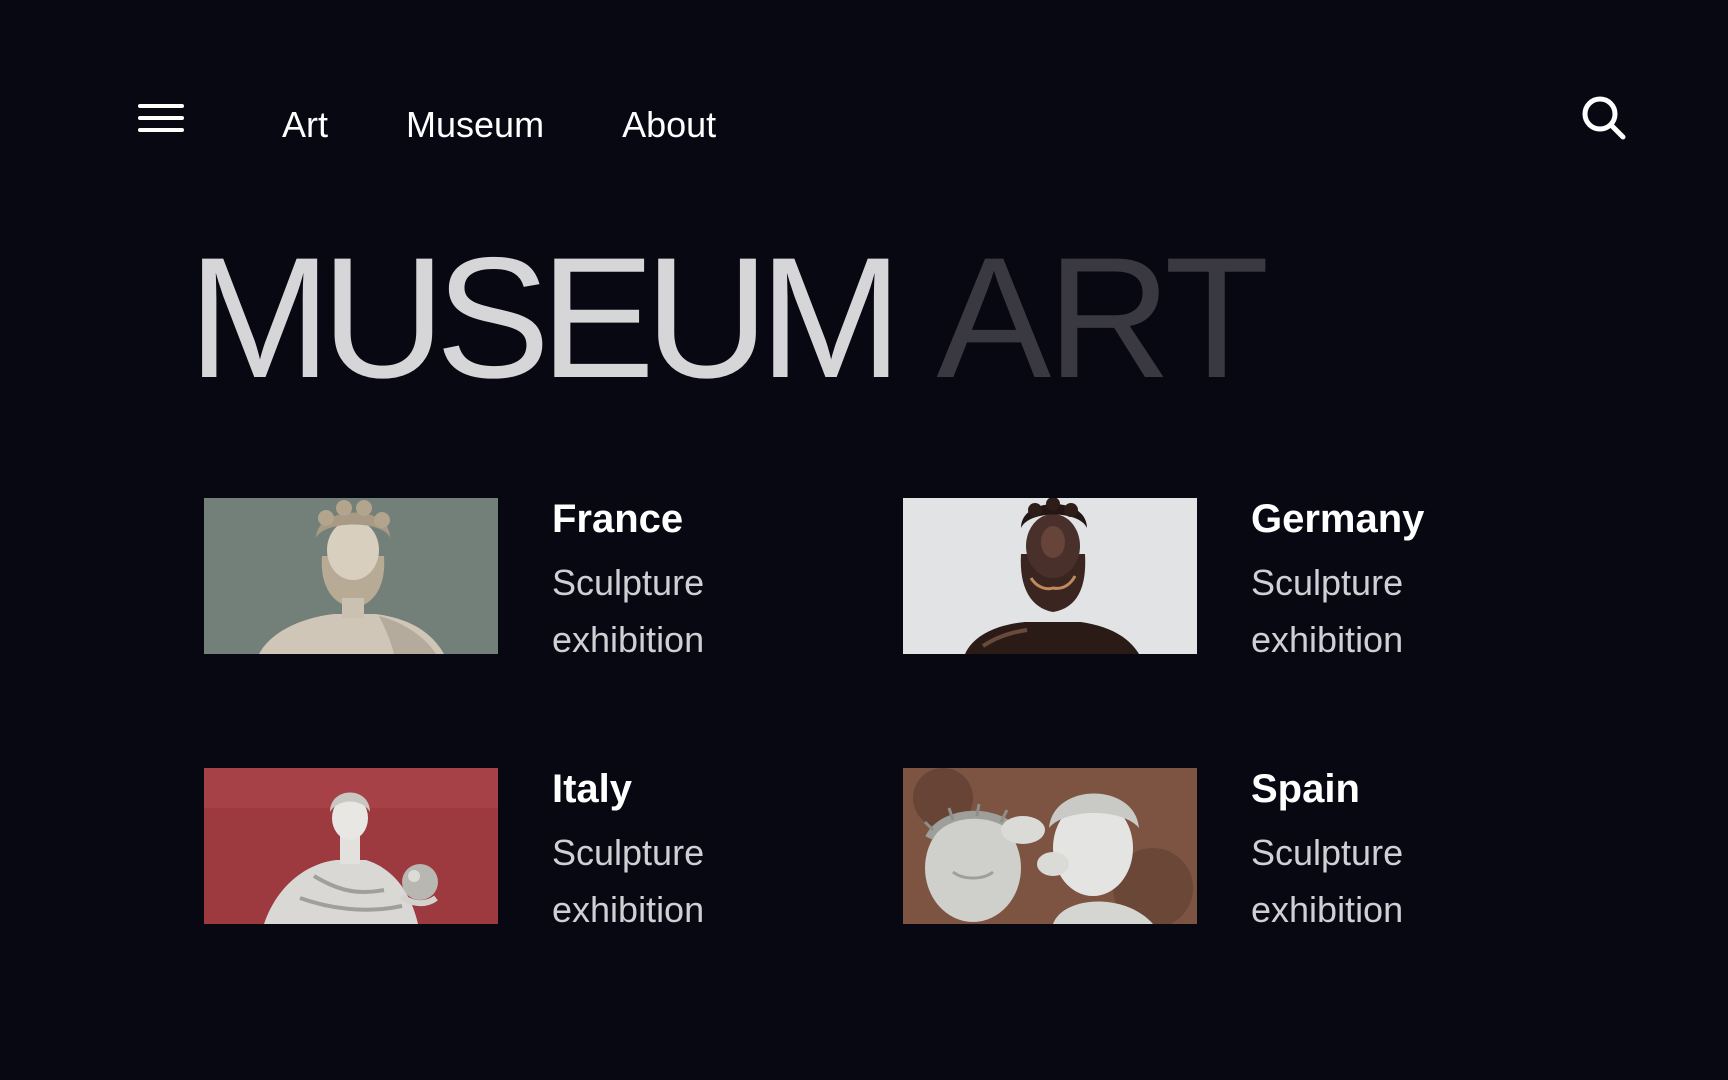 This screenshot has width=1728, height=1080. I want to click on exhibition-card-france: France Sculpture exhibition, so click(484, 578).